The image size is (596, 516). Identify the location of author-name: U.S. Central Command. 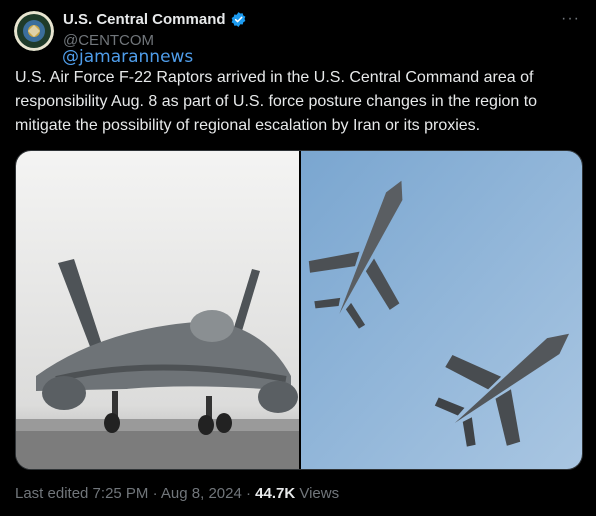
(144, 19).